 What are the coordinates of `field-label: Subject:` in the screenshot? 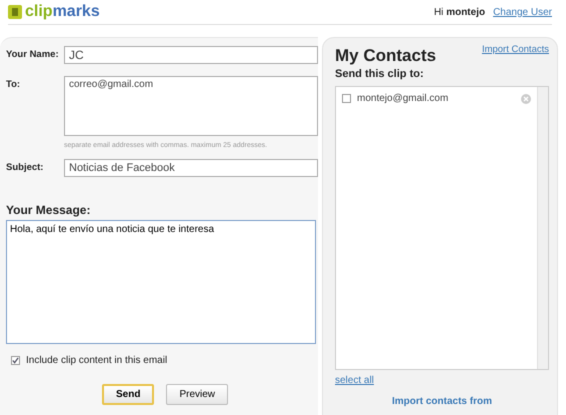 It's located at (25, 167).